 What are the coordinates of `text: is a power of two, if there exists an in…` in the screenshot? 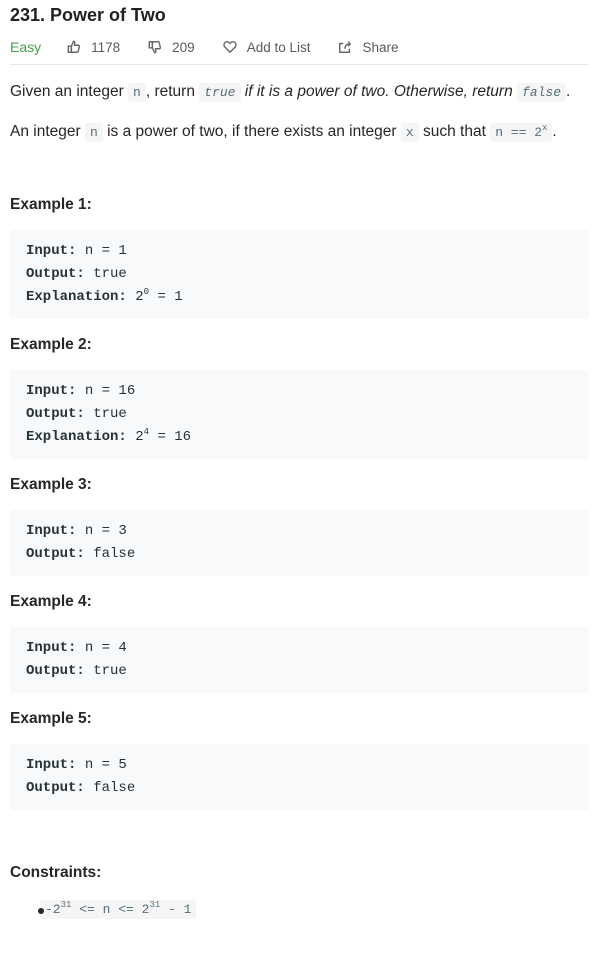 It's located at (251, 131).